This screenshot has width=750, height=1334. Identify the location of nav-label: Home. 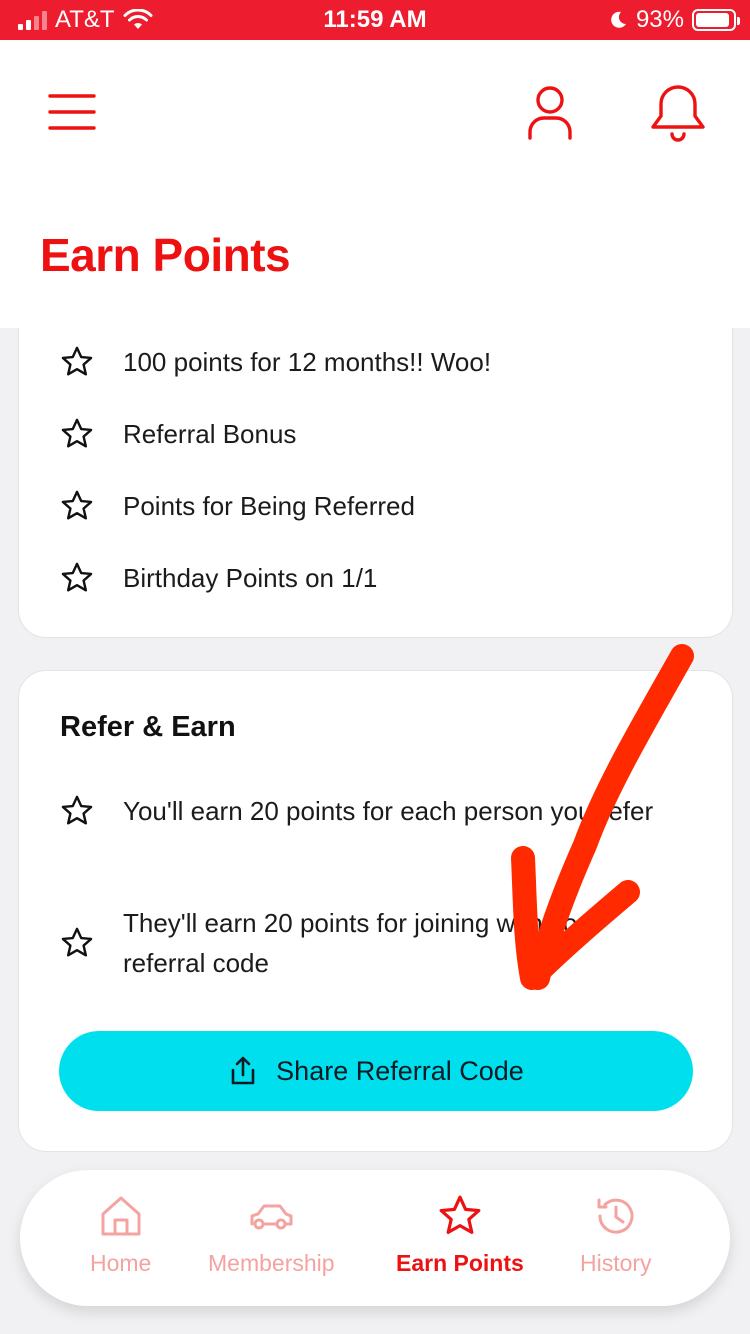
(121, 1263).